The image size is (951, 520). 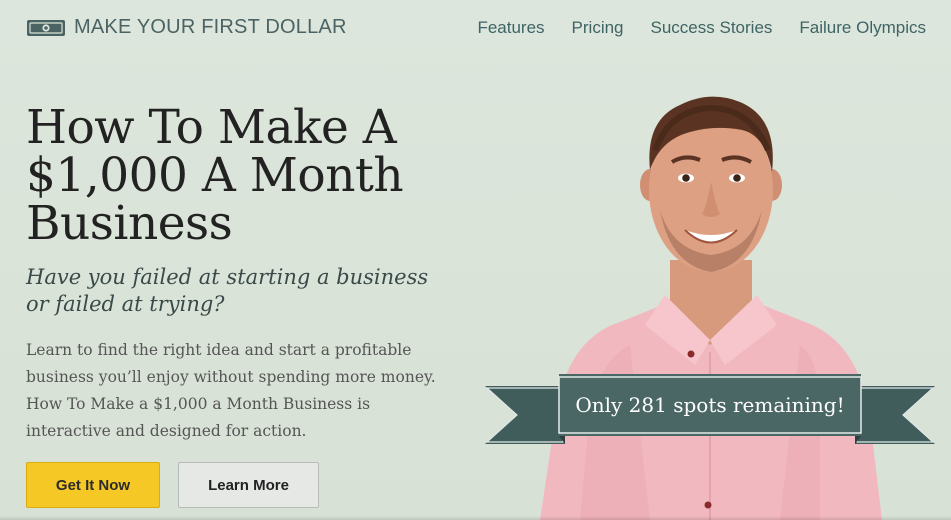 What do you see at coordinates (211, 127) in the screenshot?
I see `headline-line-1: How To Make A` at bounding box center [211, 127].